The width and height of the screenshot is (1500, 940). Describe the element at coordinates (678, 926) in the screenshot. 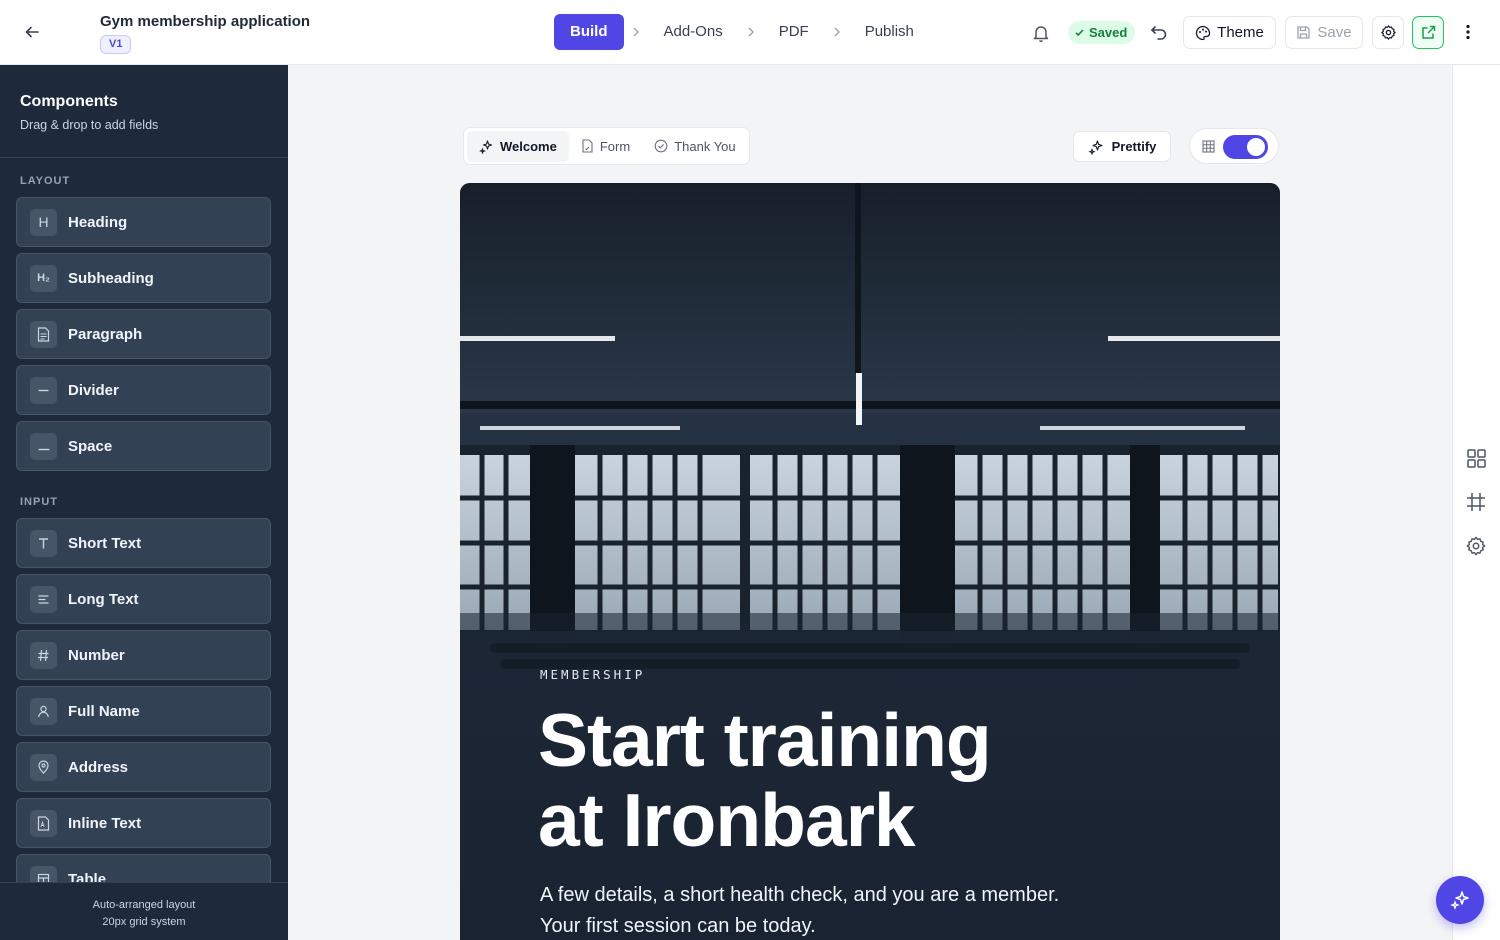

I see `subtext-line: Your first session can be today.` at that location.